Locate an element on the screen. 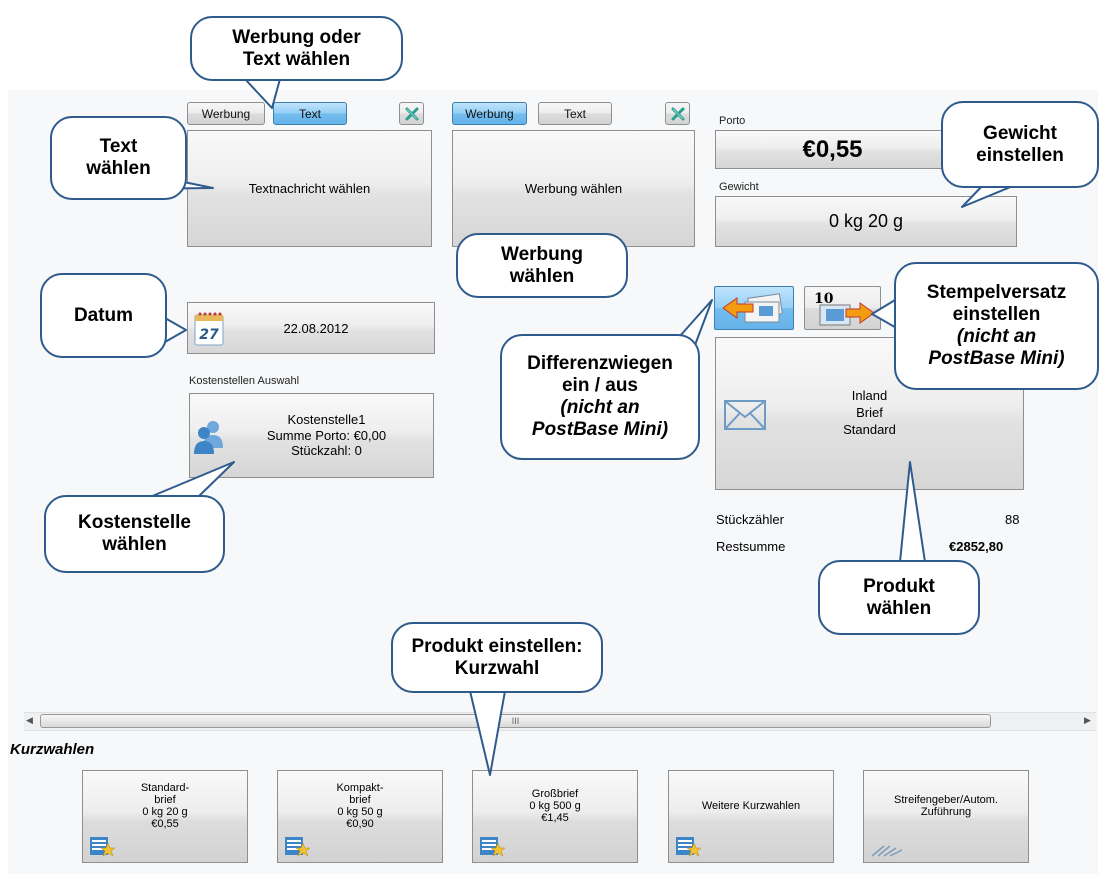 The image size is (1101, 877). callout-werbung-oder-text: Werbung oder Text wählen is located at coordinates (296, 48).